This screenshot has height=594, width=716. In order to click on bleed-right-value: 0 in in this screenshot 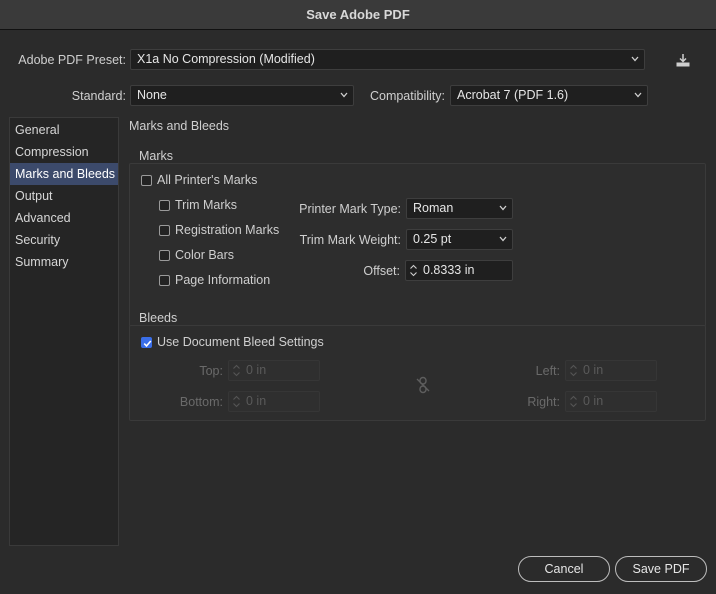, I will do `click(593, 401)`.